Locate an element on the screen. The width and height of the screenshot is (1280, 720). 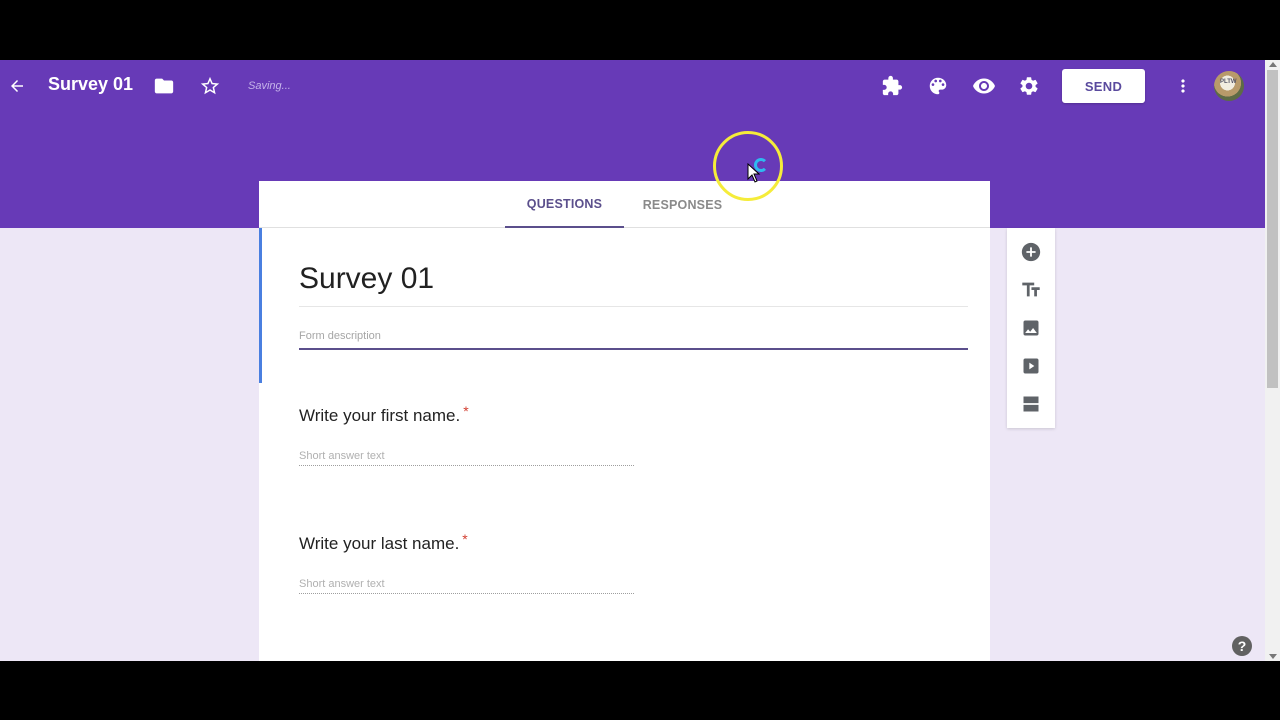
settings-button is located at coordinates (1029, 86).